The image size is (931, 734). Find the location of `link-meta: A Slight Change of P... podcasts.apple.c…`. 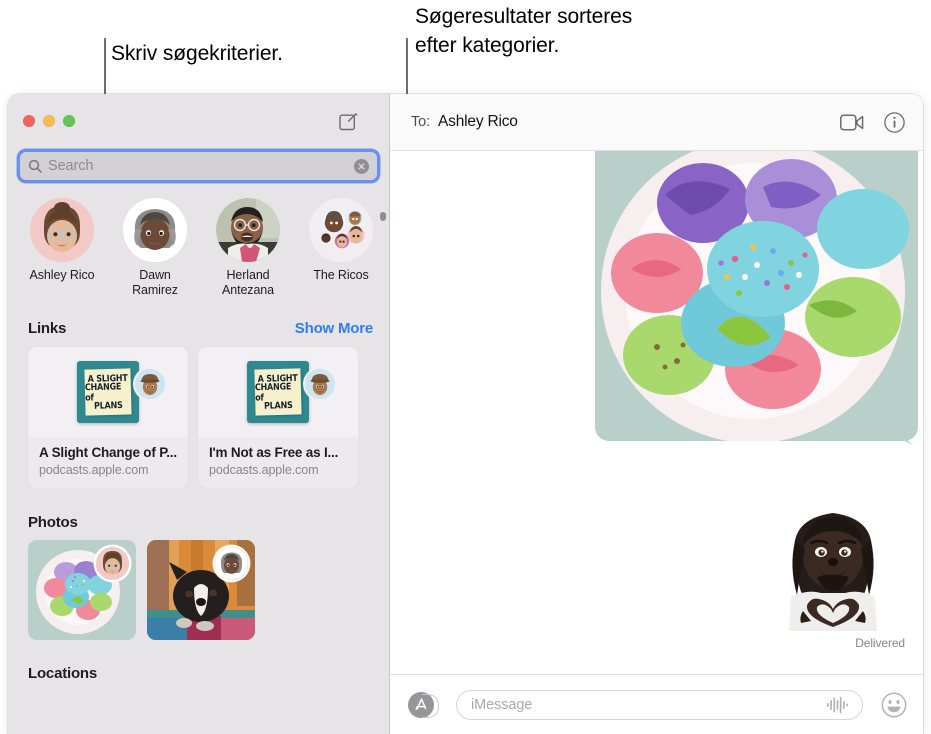

link-meta: A Slight Change of P... podcasts.apple.c… is located at coordinates (108, 462).